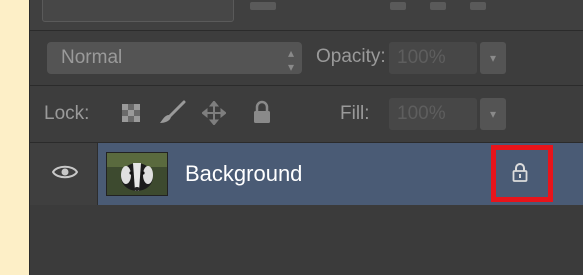  I want to click on top-toolbar-strip, so click(306, 15).